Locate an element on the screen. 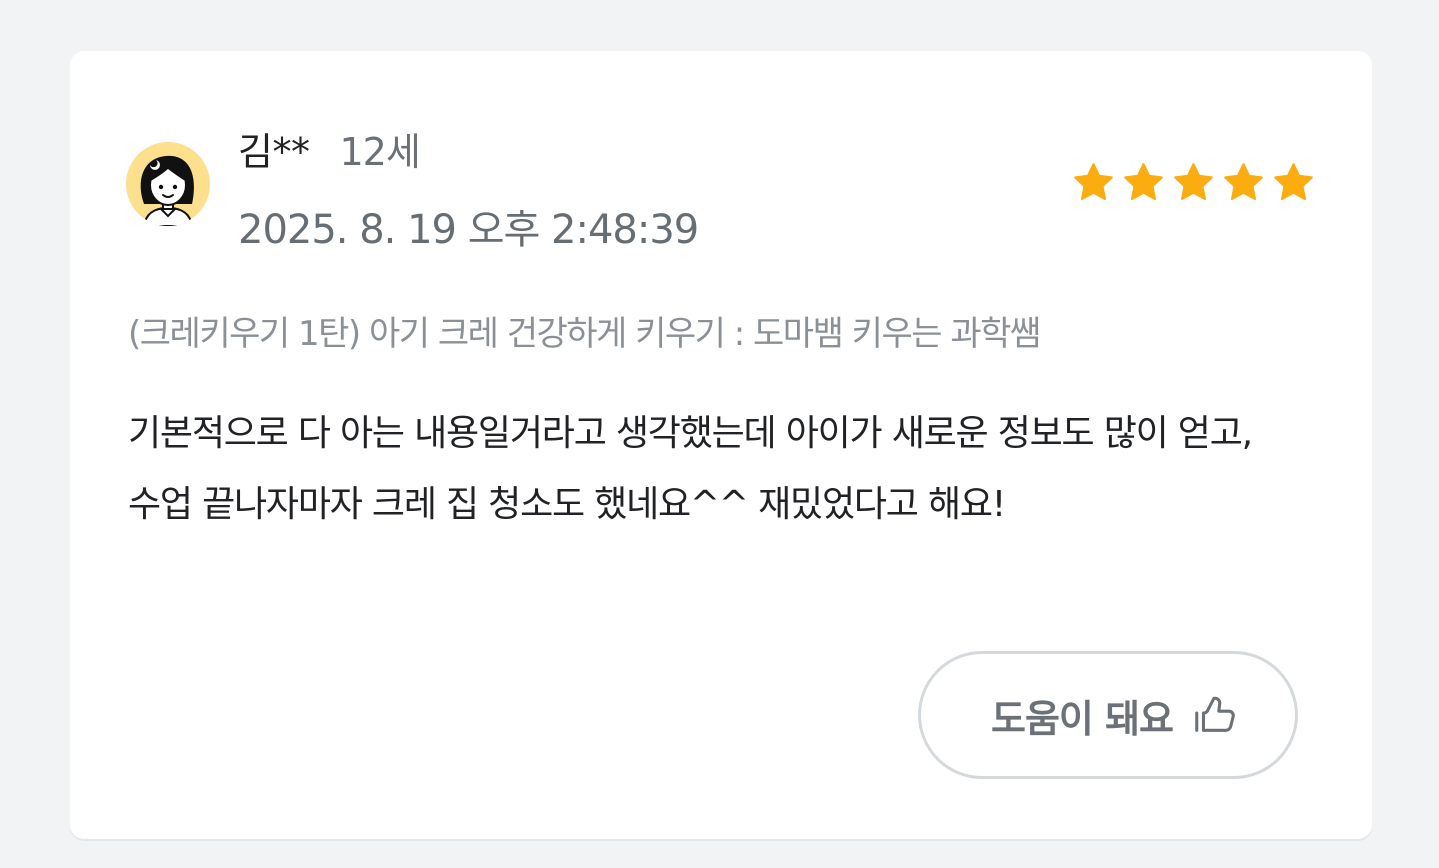 Image resolution: width=1439 pixels, height=868 pixels. helpful-button-label: 도움이 돼요 is located at coordinates (1082, 718).